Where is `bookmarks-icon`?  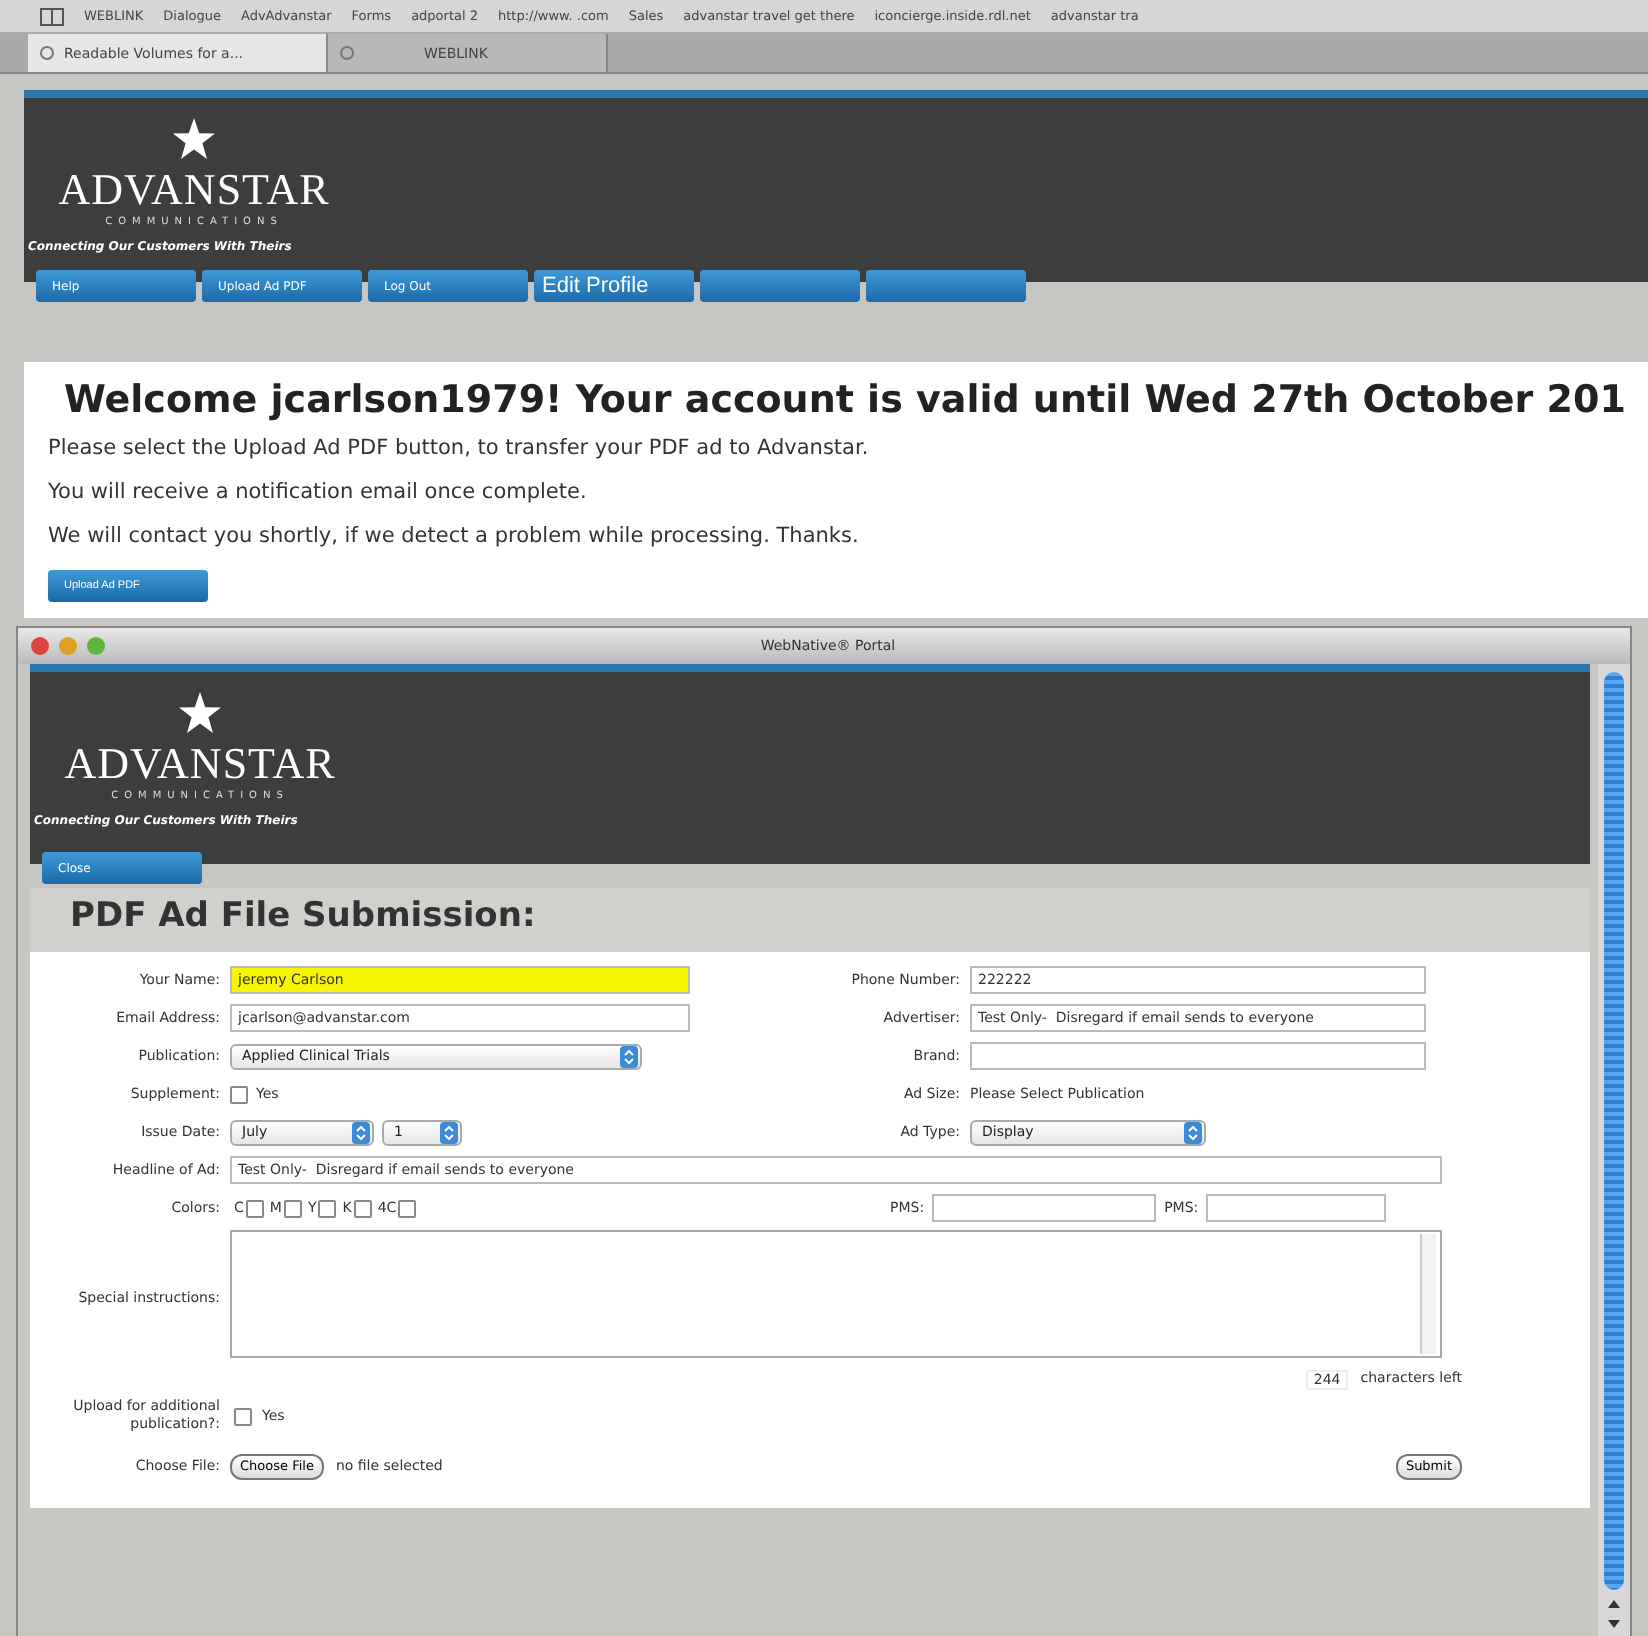
bookmarks-icon is located at coordinates (52, 16).